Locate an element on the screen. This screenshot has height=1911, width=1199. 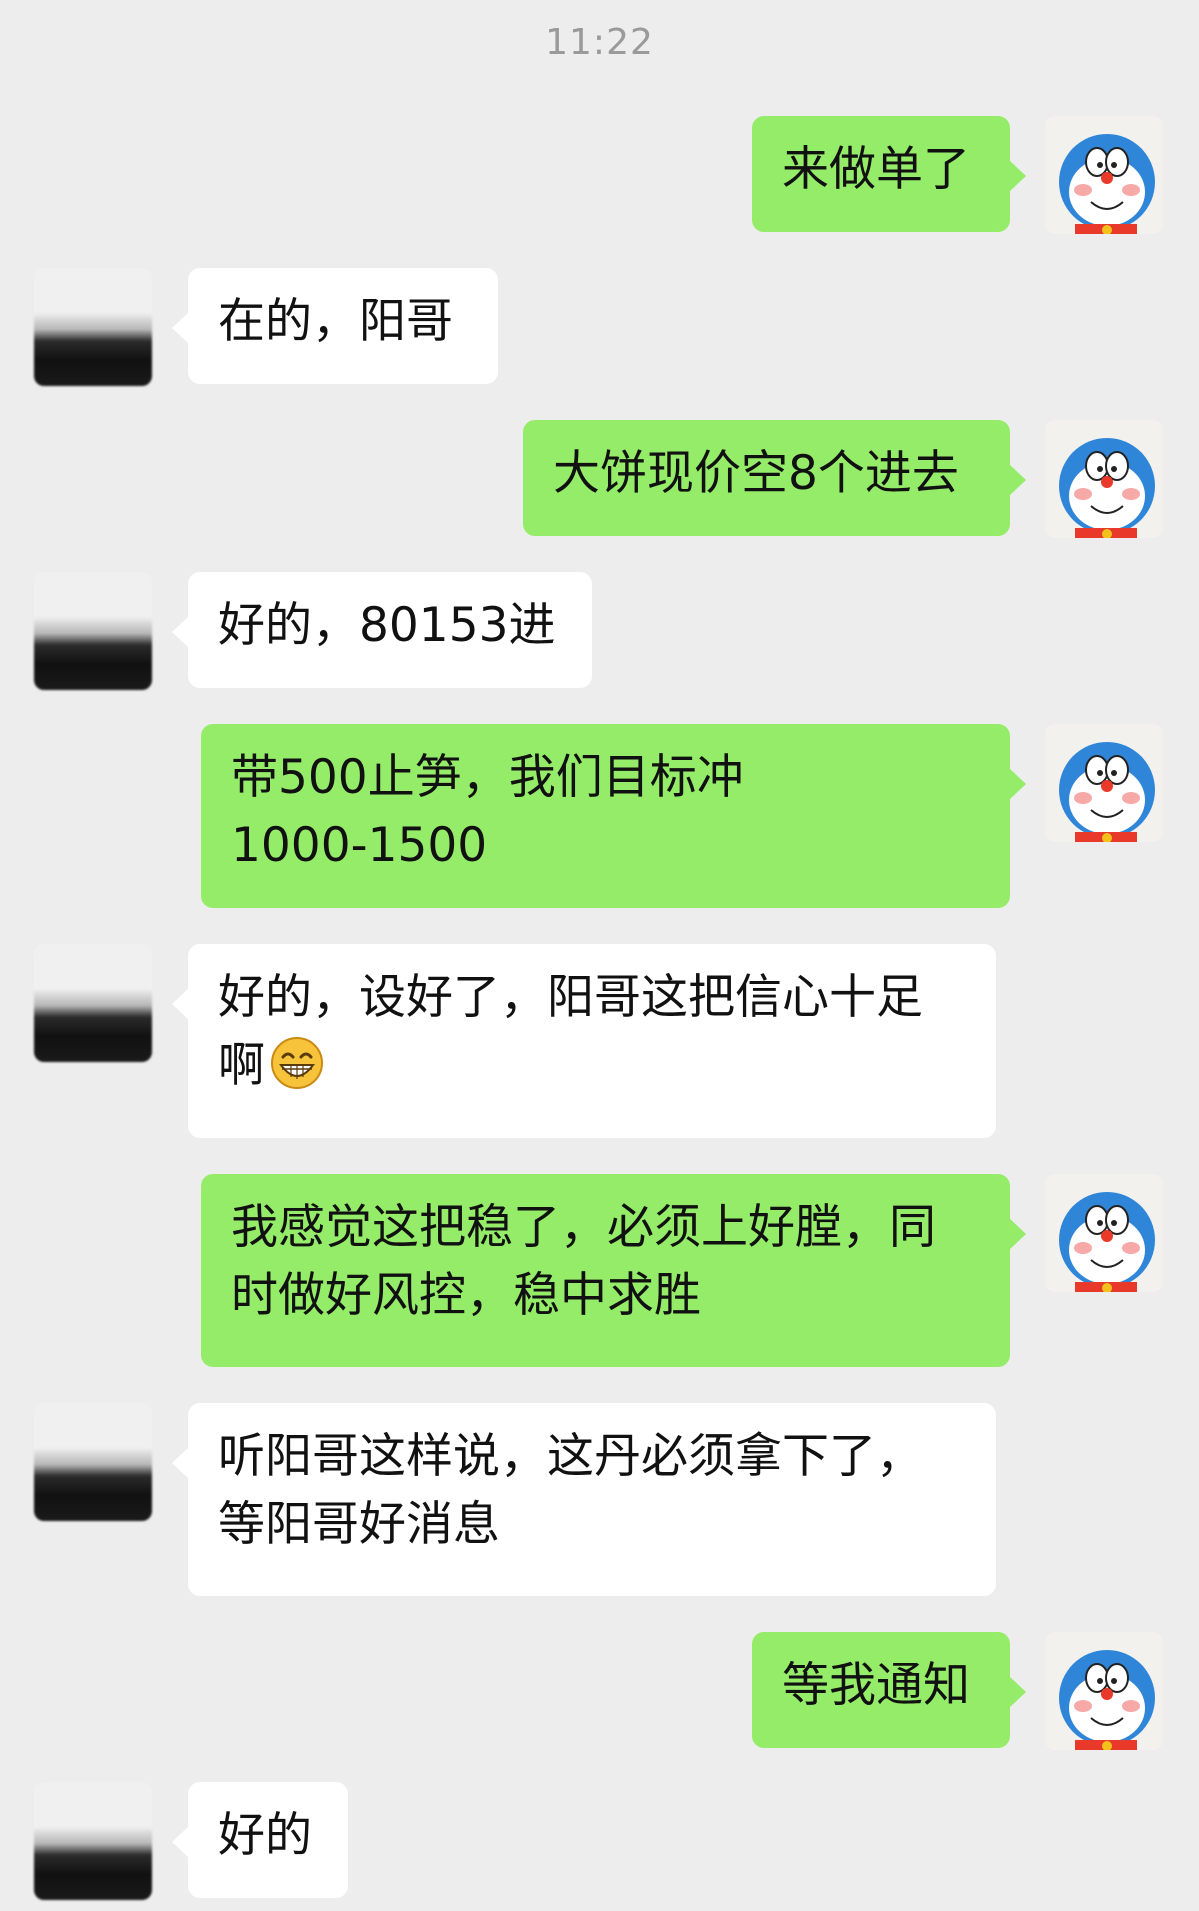
outgoing-bubble: 来做单了 is located at coordinates (889, 174).